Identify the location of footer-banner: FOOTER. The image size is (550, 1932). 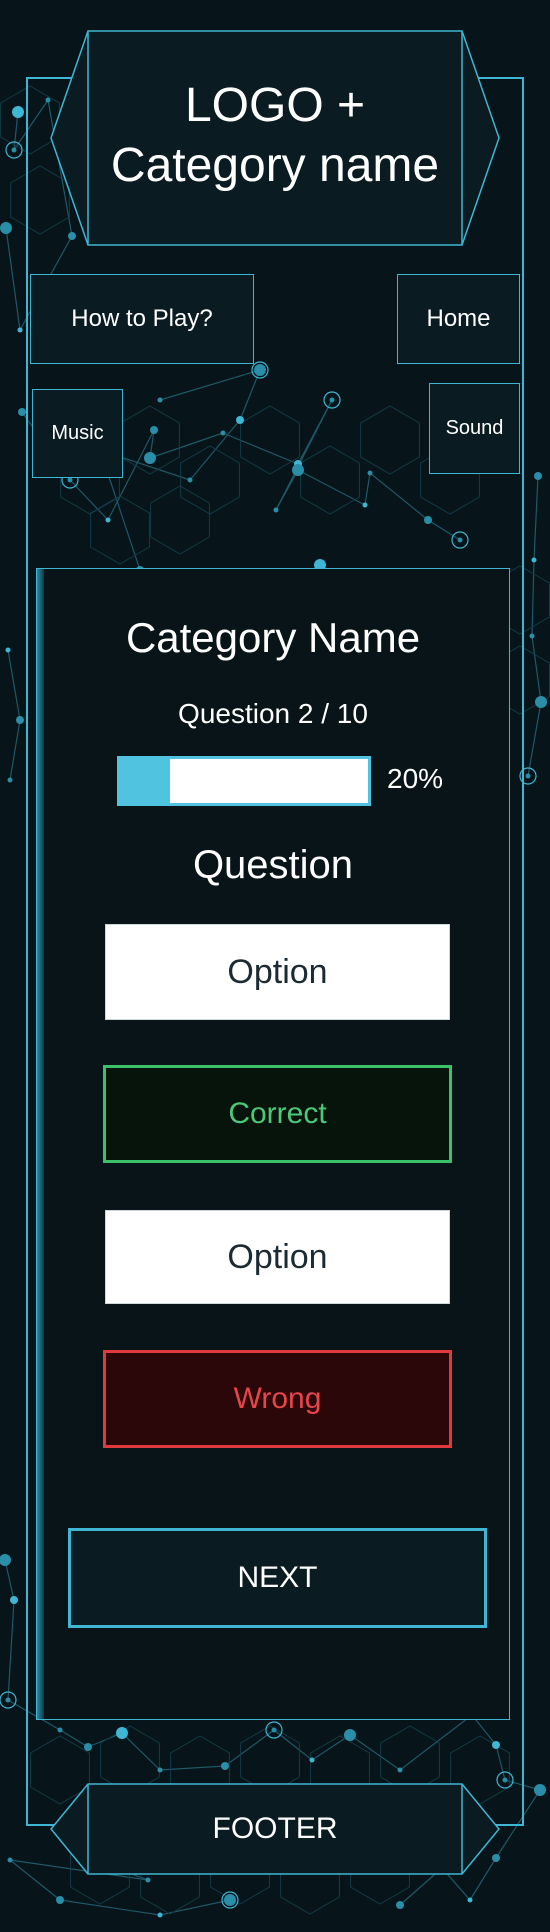
(275, 1829).